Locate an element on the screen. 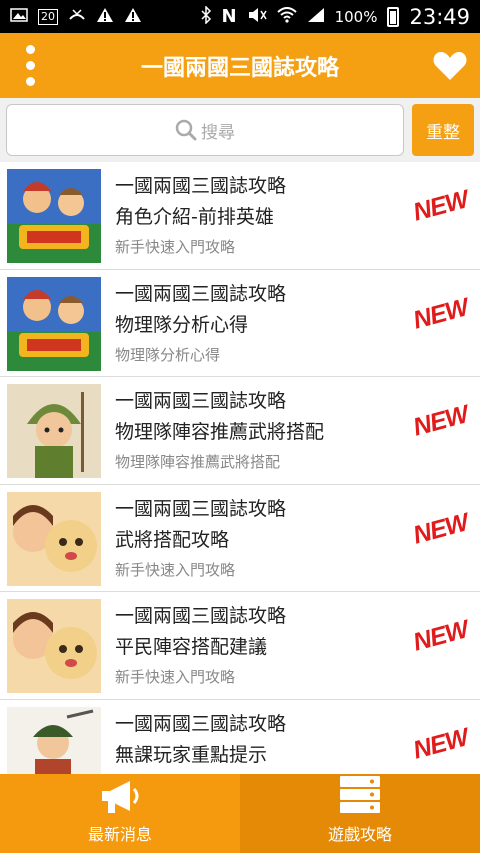 This screenshot has width=480, height=853. article-category: 物理隊分析心得 is located at coordinates (168, 354).